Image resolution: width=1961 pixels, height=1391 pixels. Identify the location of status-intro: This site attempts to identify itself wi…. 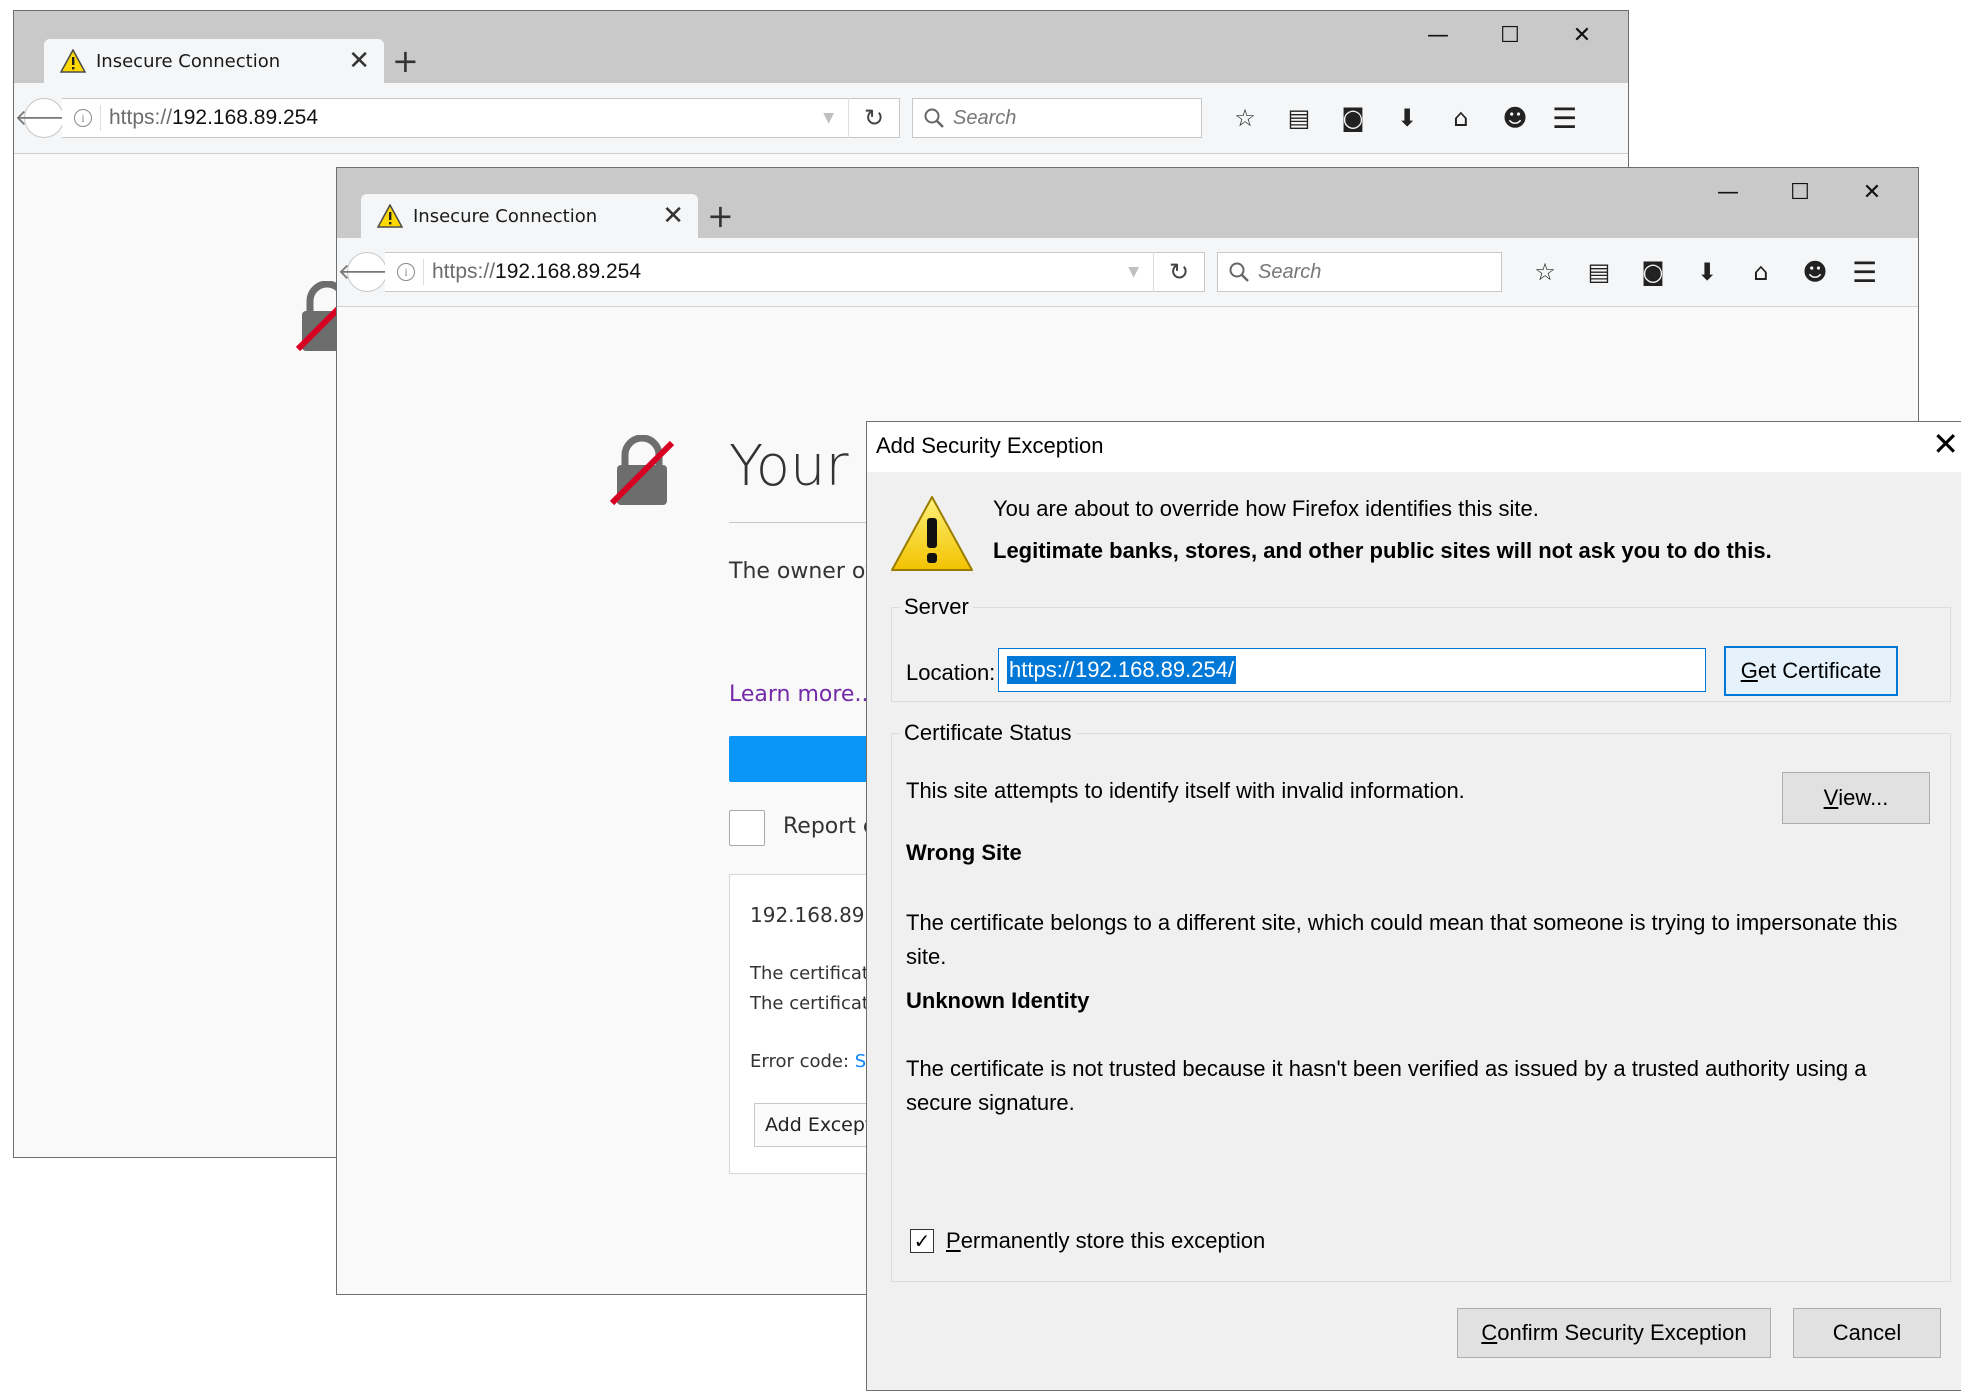
(1185, 790).